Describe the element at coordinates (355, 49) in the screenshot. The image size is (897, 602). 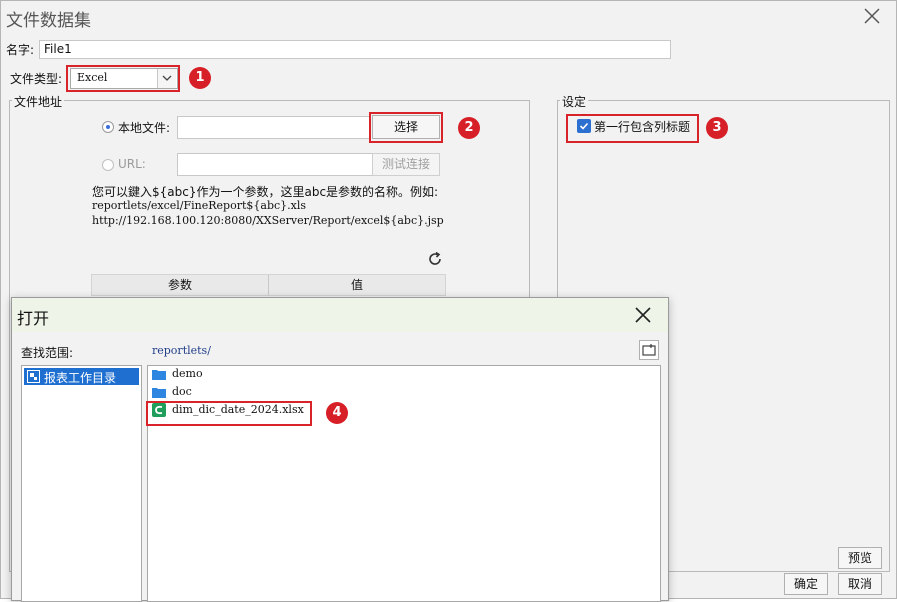
I see `name-input: File1` at that location.